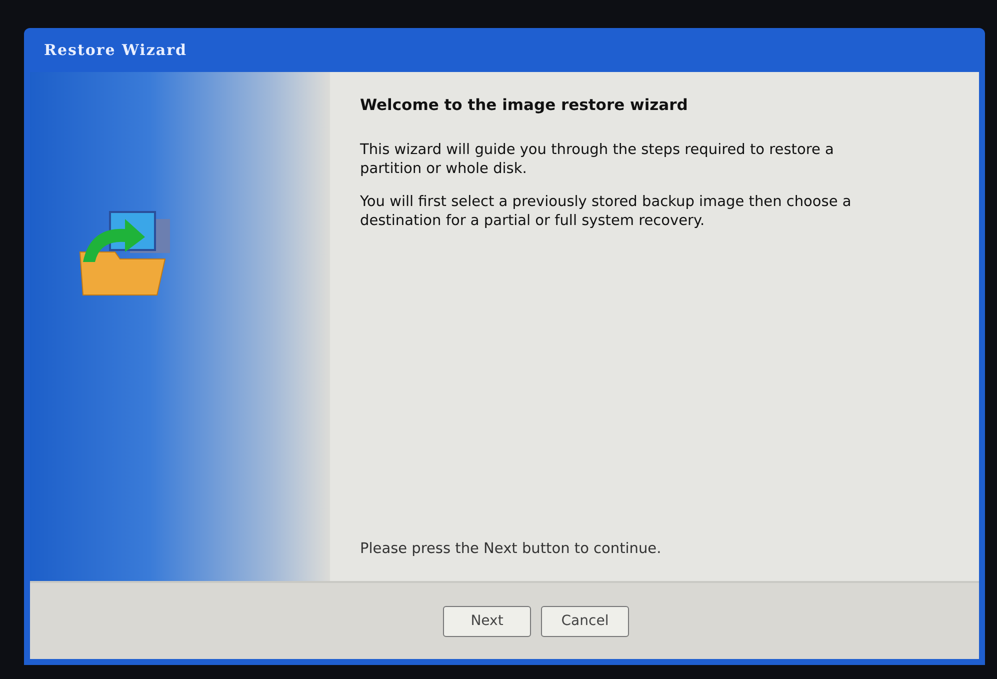 The width and height of the screenshot is (997, 679). I want to click on window-title: Restore Wizard, so click(115, 50).